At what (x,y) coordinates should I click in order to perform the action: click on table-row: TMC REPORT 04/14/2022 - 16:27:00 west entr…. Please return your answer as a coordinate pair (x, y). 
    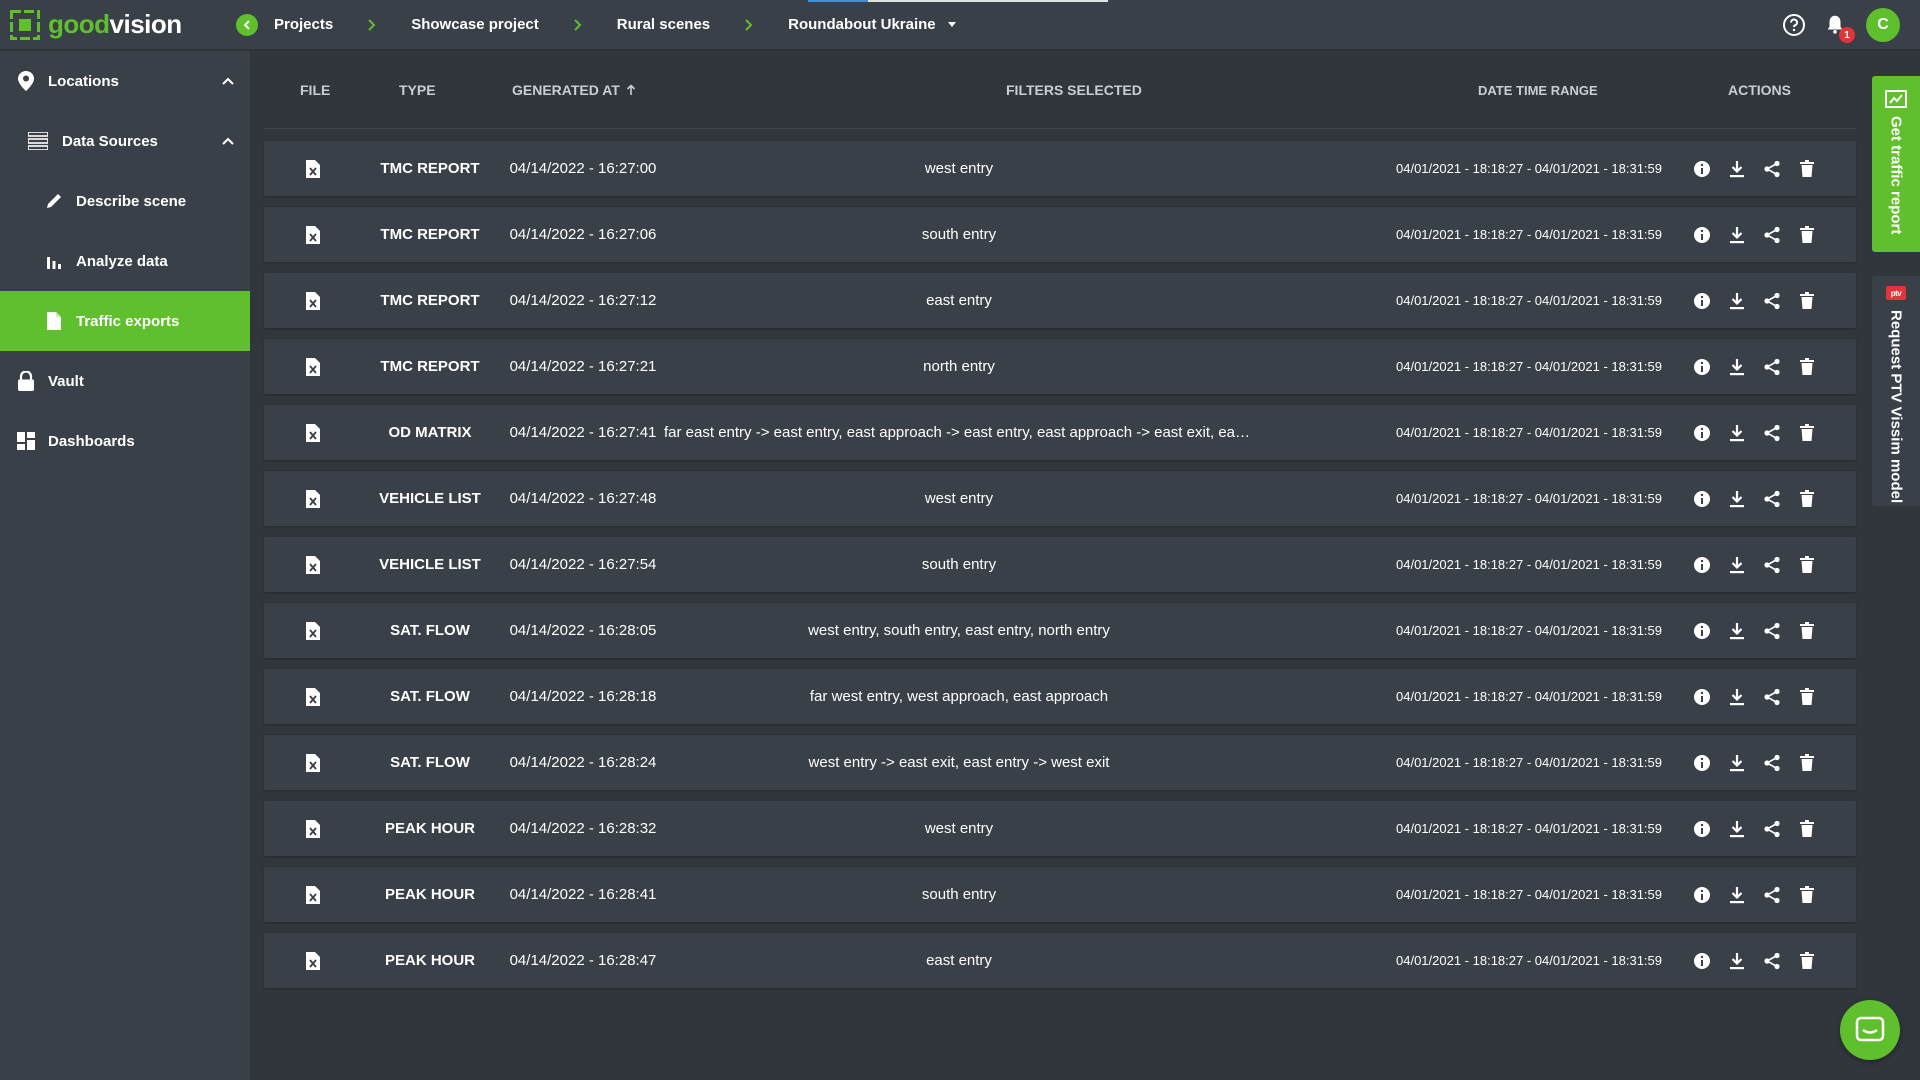
    Looking at the image, I should click on (1060, 168).